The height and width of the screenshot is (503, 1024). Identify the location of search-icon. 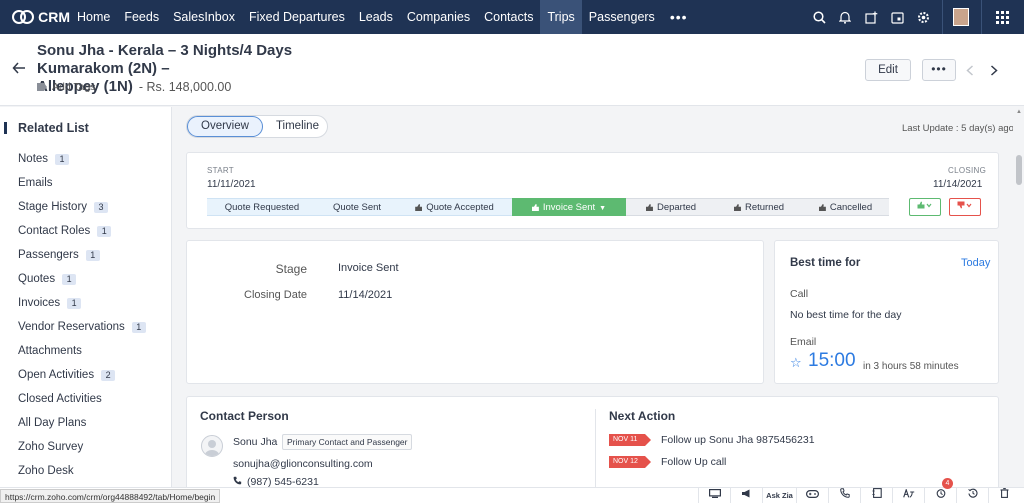
(819, 17).